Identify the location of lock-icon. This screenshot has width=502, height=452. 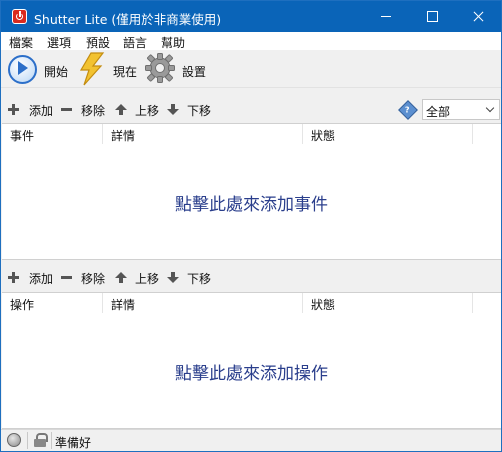
(41, 440).